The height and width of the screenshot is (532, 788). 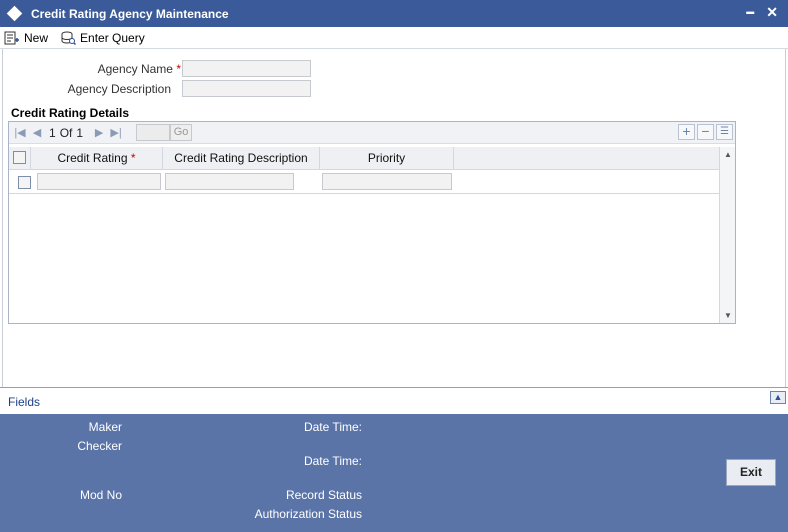 I want to click on table-row, so click(x=364, y=182).